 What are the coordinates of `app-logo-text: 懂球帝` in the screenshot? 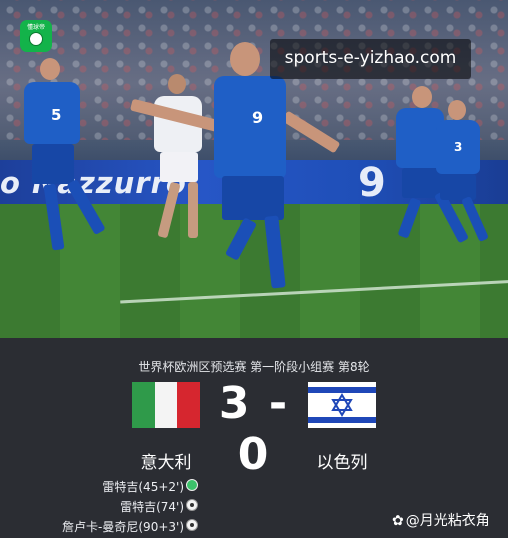 It's located at (35, 27).